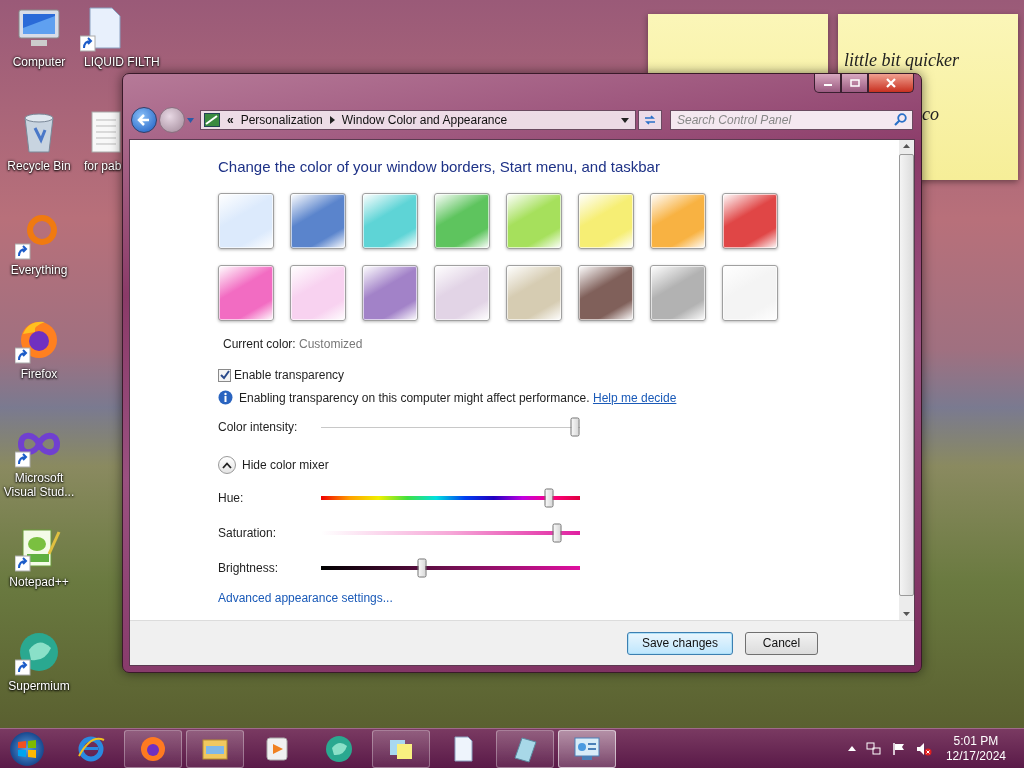 The width and height of the screenshot is (1024, 768). What do you see at coordinates (930, 114) in the screenshot?
I see `note-text: co` at bounding box center [930, 114].